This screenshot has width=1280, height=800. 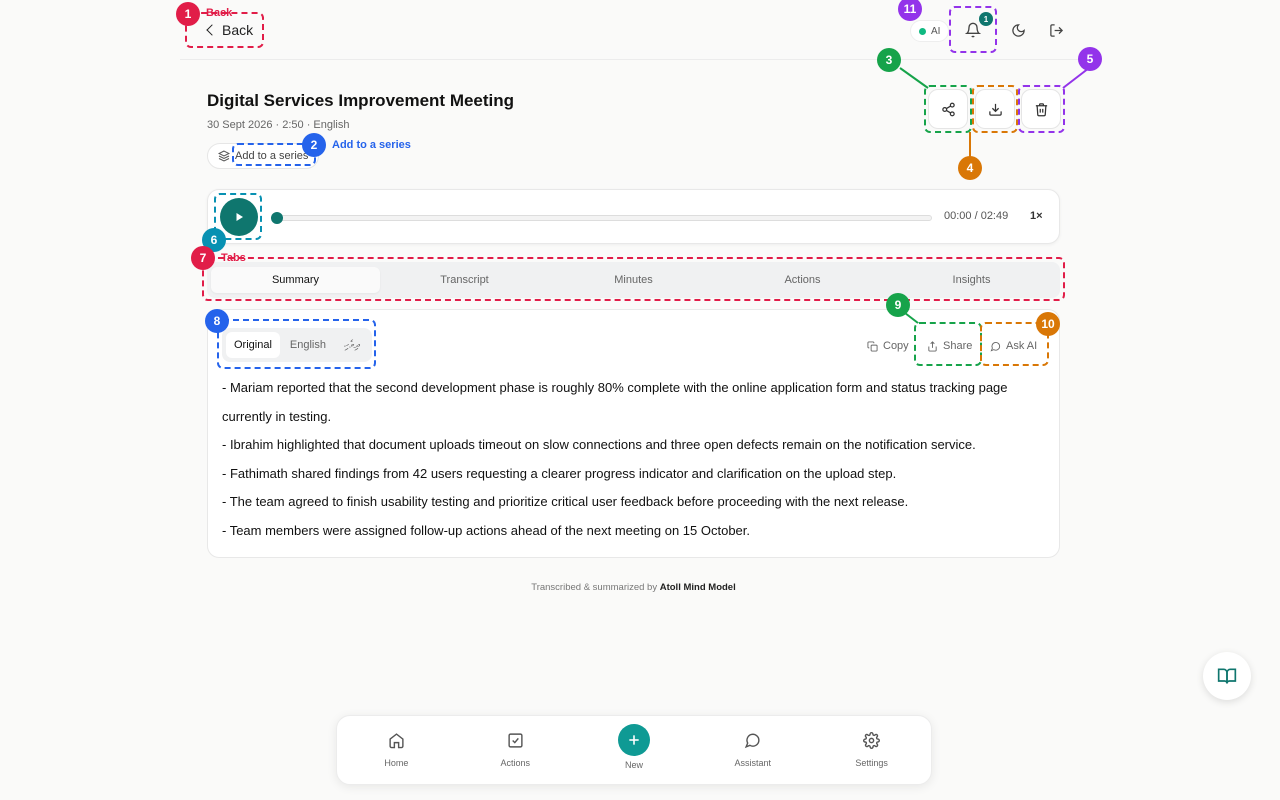 I want to click on lang-dhivehi: ދިވެހި, so click(x=352, y=345).